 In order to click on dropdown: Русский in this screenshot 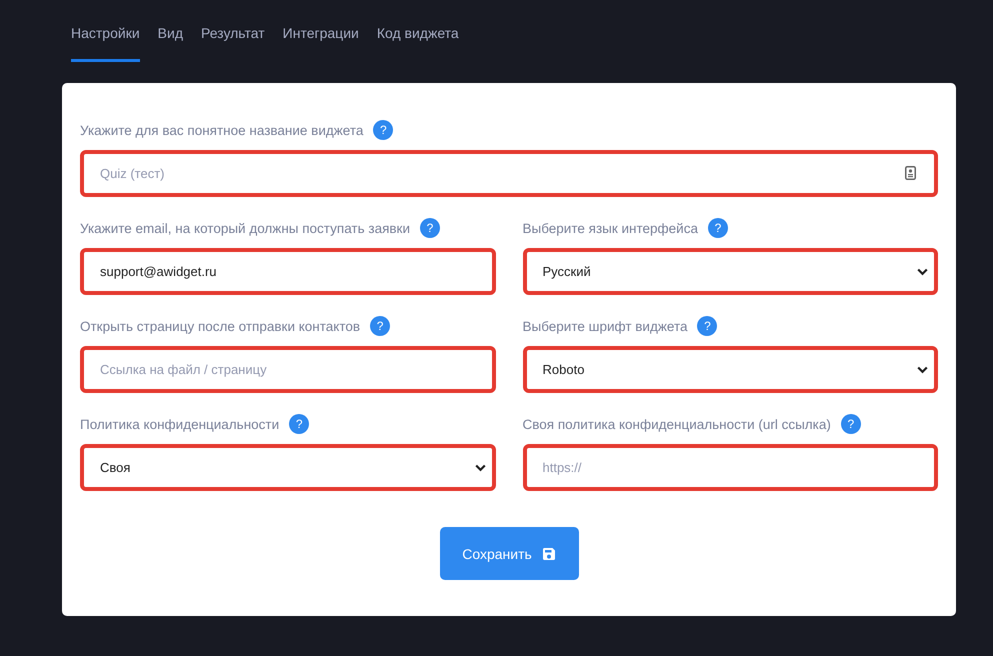, I will do `click(730, 271)`.